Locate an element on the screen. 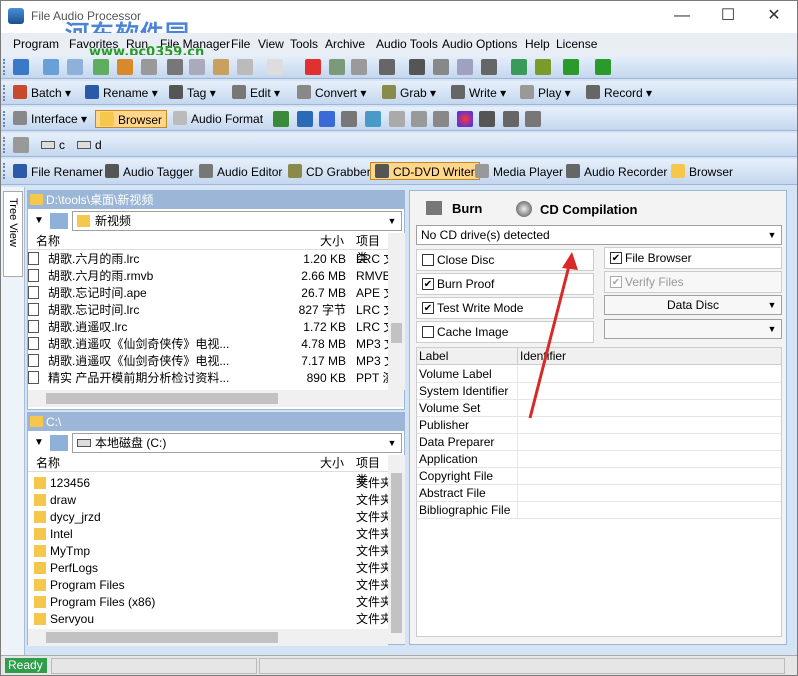 The height and width of the screenshot is (676, 798). sync-icon is located at coordinates (305, 119).